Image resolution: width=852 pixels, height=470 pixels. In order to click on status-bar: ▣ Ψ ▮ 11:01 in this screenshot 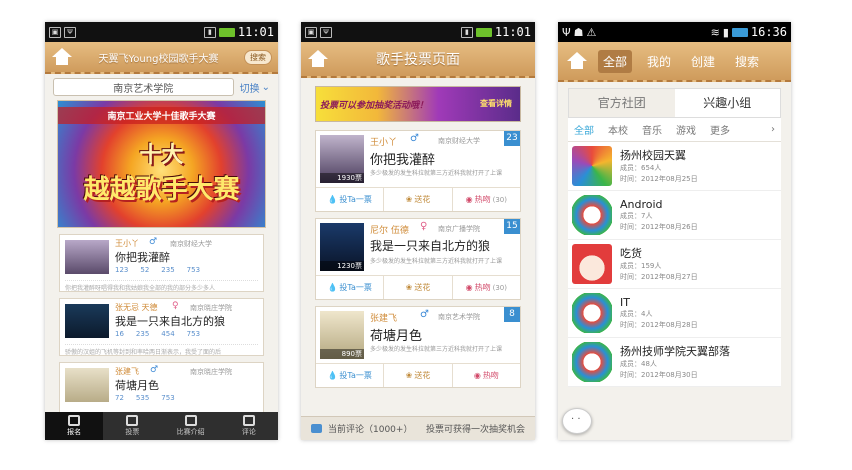, I will do `click(161, 32)`.